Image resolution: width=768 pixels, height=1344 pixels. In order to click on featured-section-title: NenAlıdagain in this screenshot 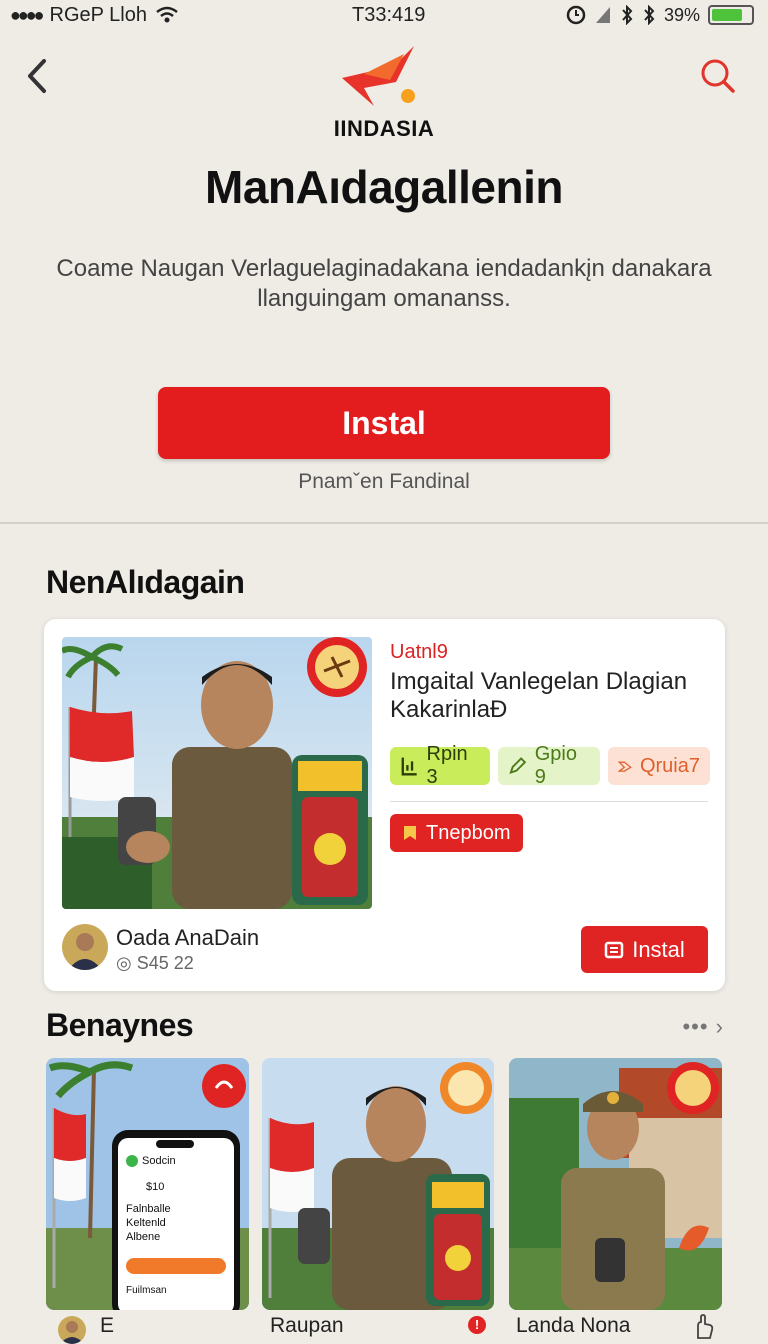, I will do `click(145, 582)`.